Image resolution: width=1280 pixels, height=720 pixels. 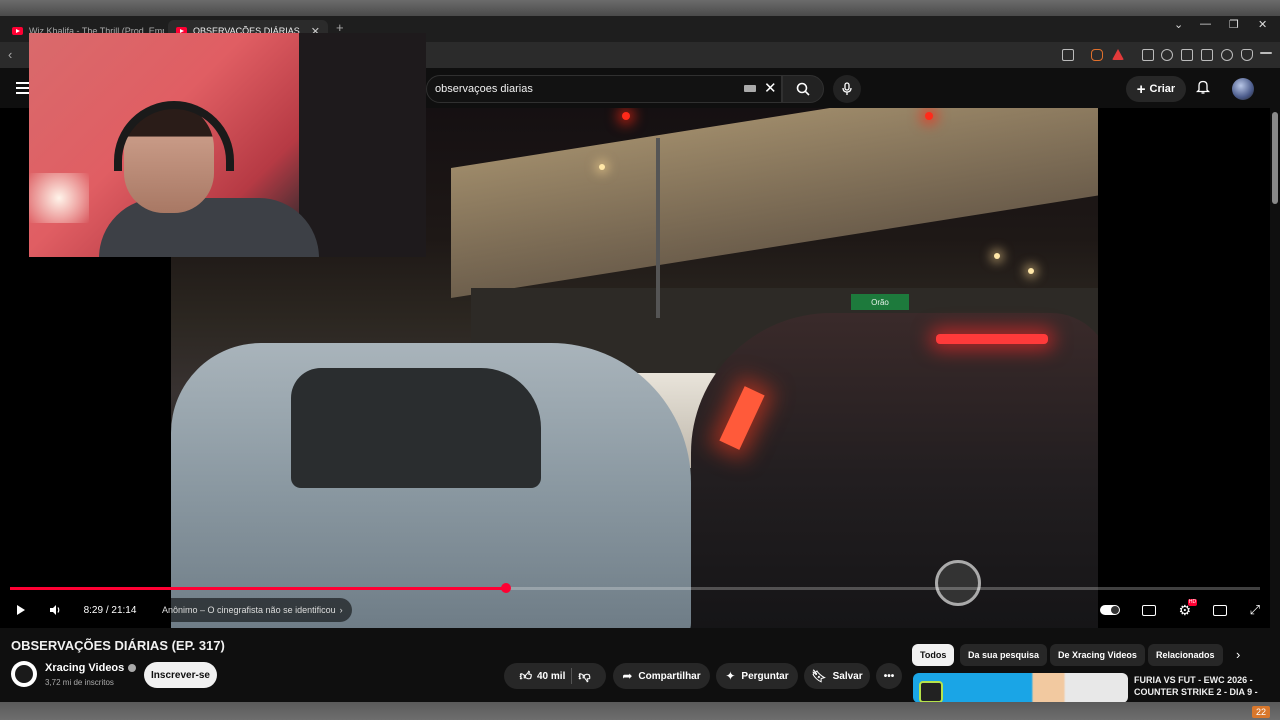 I want to click on thumbs-down-icon: 👎︎, so click(x=584, y=675).